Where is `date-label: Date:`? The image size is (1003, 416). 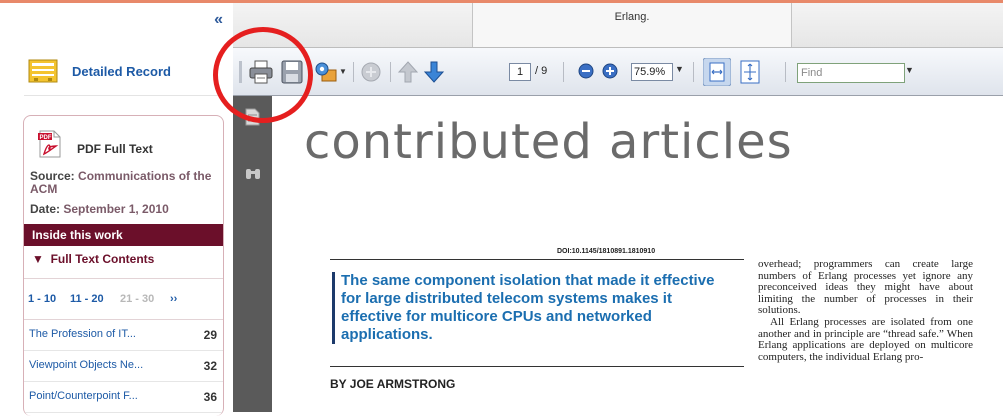 date-label: Date: is located at coordinates (45, 209).